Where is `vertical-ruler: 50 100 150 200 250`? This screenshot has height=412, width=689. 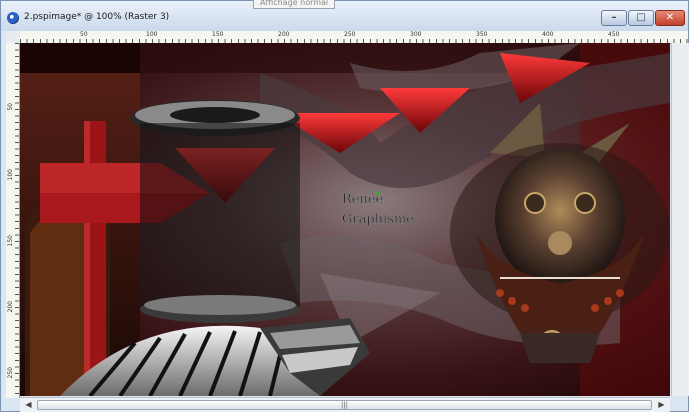 vertical-ruler: 50 100 150 200 250 is located at coordinates (13, 220).